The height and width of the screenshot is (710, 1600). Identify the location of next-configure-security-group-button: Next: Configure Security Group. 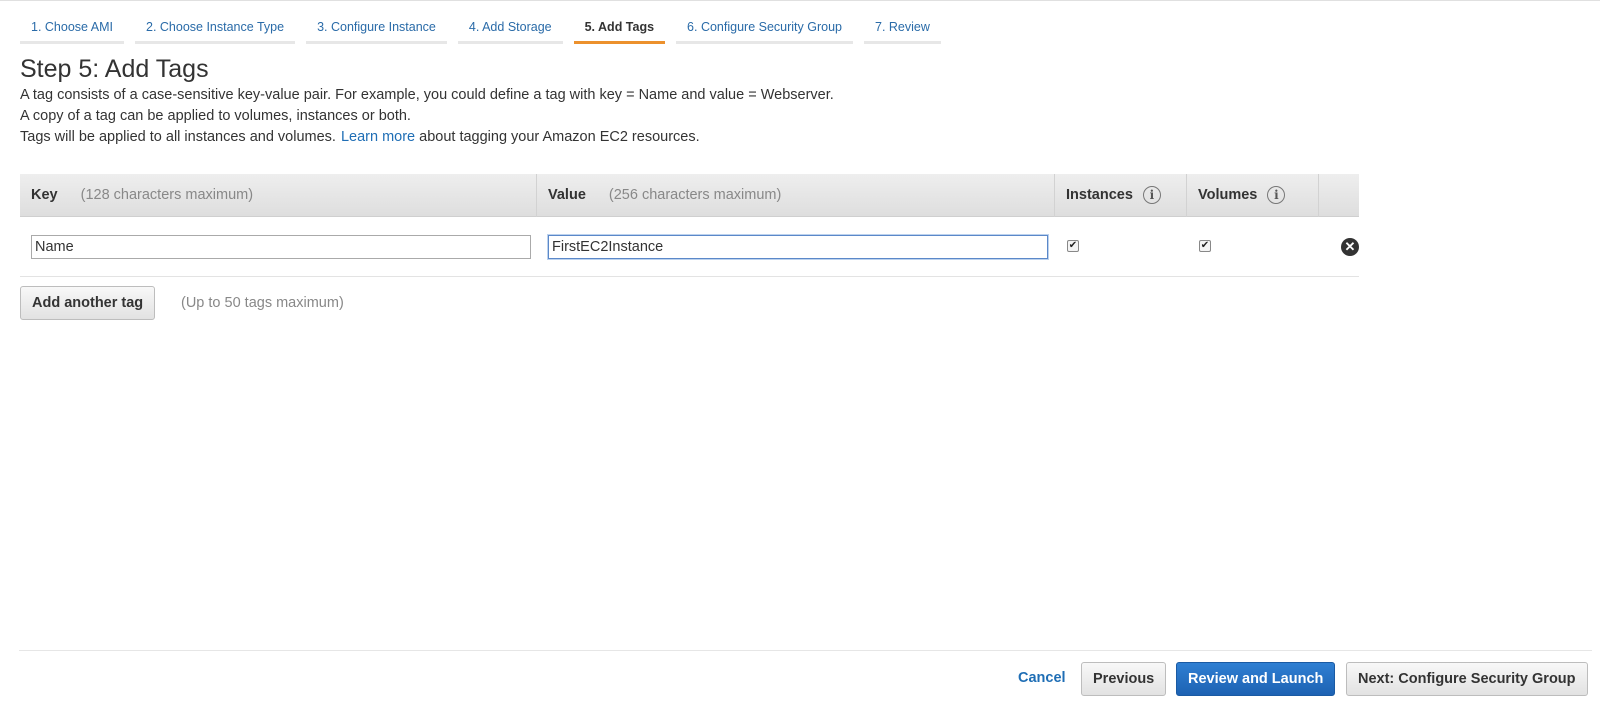
(1467, 679).